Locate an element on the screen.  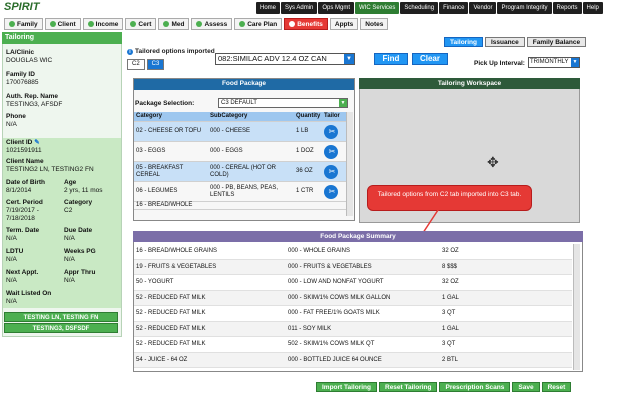
reset-tailoring-button: Reset Tailoring is located at coordinates (408, 387).